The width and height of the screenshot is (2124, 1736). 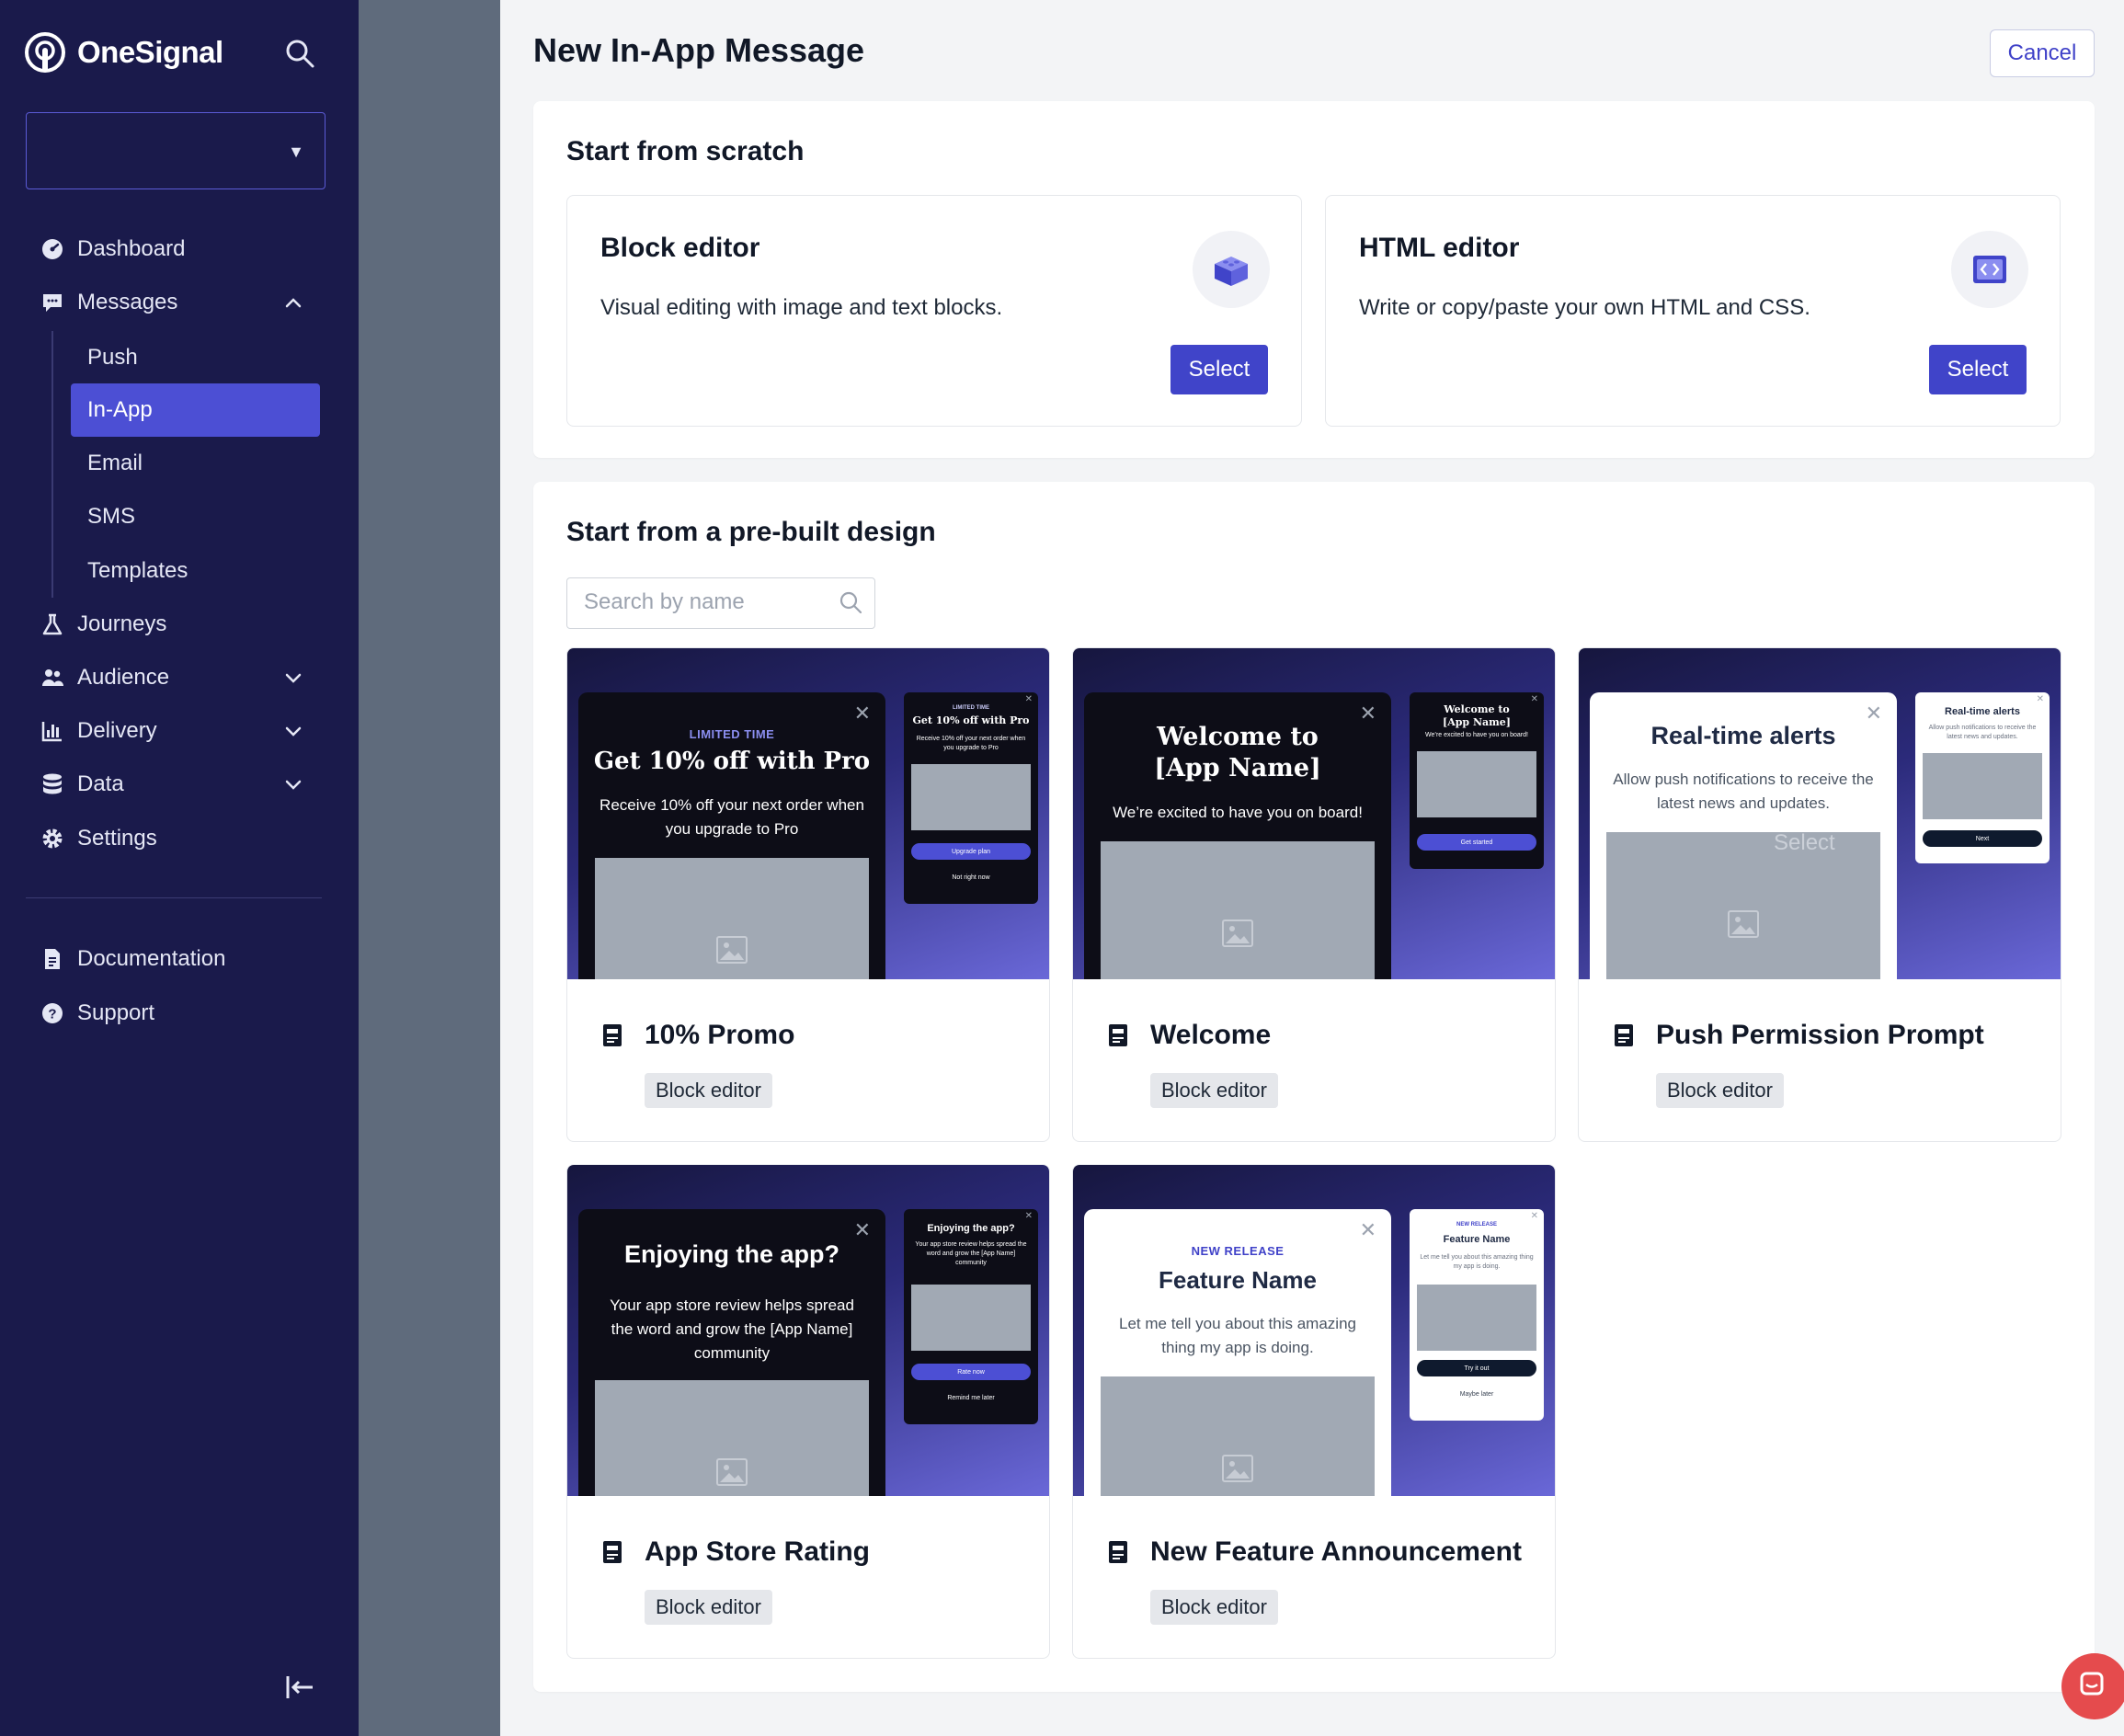 What do you see at coordinates (1477, 1239) in the screenshot?
I see `mockup-small-heading: Feature Name` at bounding box center [1477, 1239].